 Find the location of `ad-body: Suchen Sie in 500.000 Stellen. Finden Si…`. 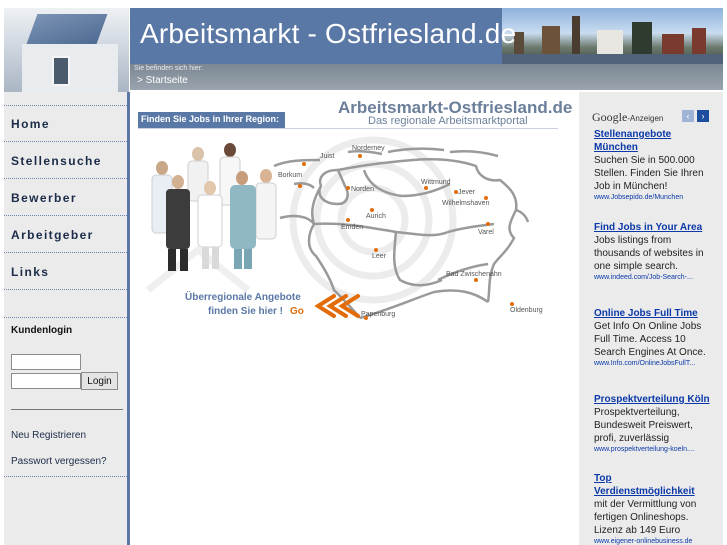

ad-body: Suchen Sie in 500.000 Stellen. Finden Si… is located at coordinates (649, 173).